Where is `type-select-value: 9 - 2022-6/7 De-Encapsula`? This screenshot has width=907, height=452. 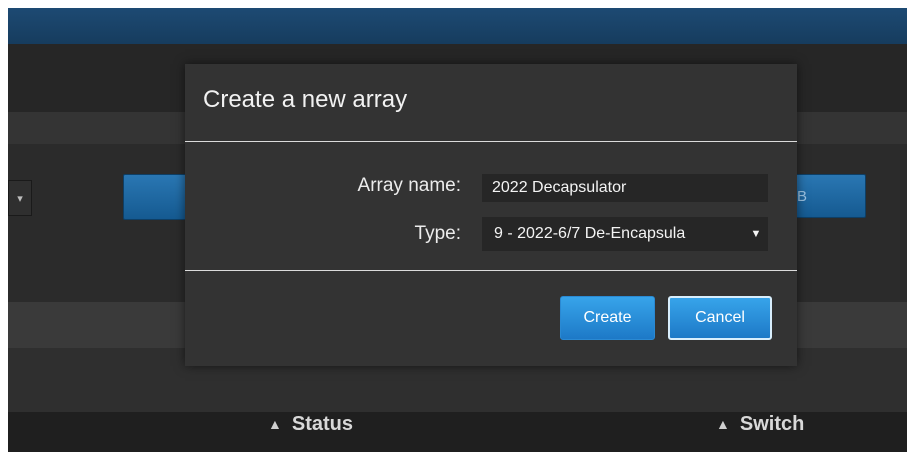 type-select-value: 9 - 2022-6/7 De-Encapsula is located at coordinates (590, 233).